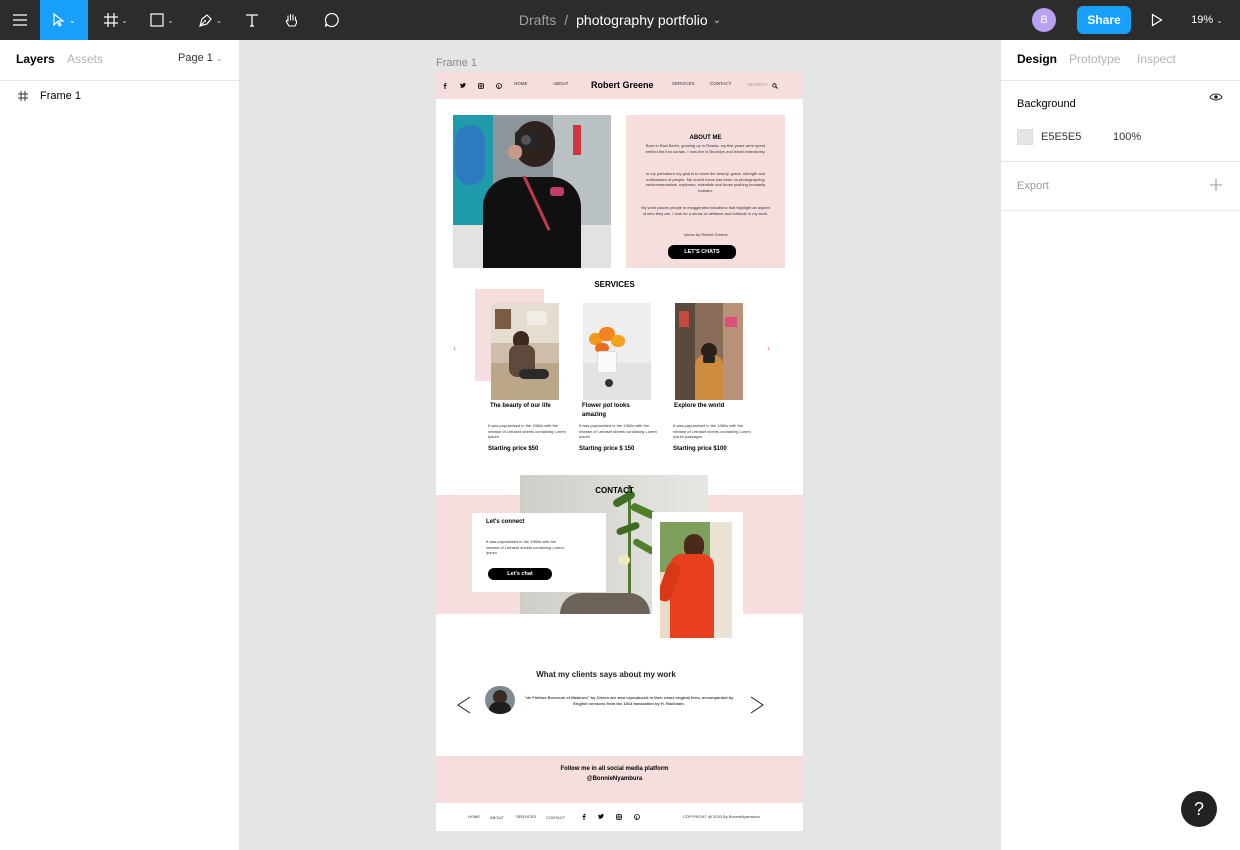  Describe the element at coordinates (497, 817) in the screenshot. I see `footer-about-link: ABOUT` at that location.